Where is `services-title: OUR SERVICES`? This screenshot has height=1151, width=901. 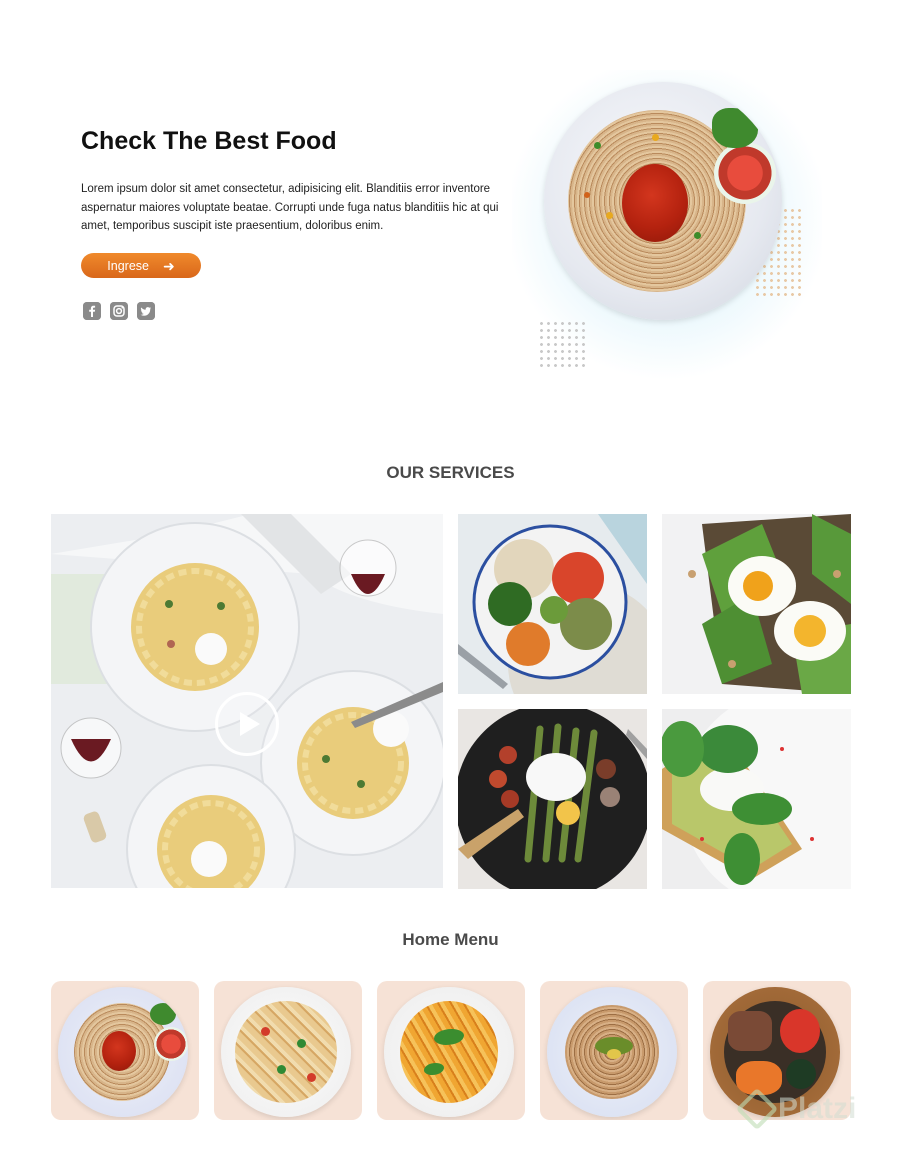 services-title: OUR SERVICES is located at coordinates (450, 472).